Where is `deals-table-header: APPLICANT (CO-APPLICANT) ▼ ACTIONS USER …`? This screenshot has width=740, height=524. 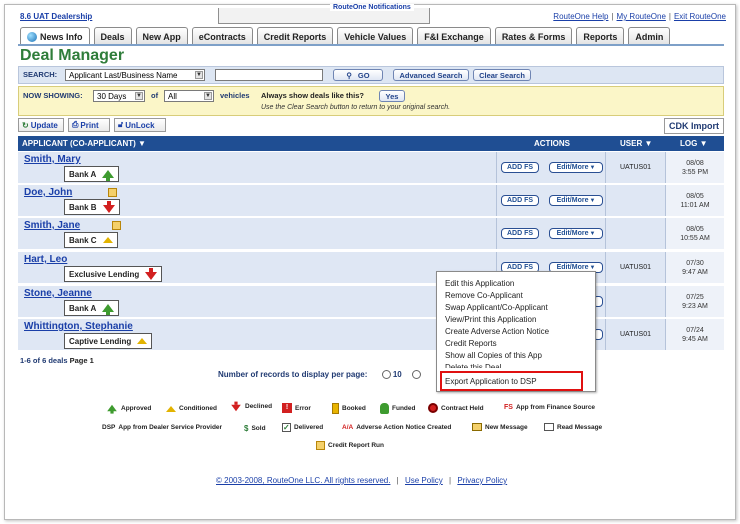 deals-table-header: APPLICANT (CO-APPLICANT) ▼ ACTIONS USER … is located at coordinates (371, 143).